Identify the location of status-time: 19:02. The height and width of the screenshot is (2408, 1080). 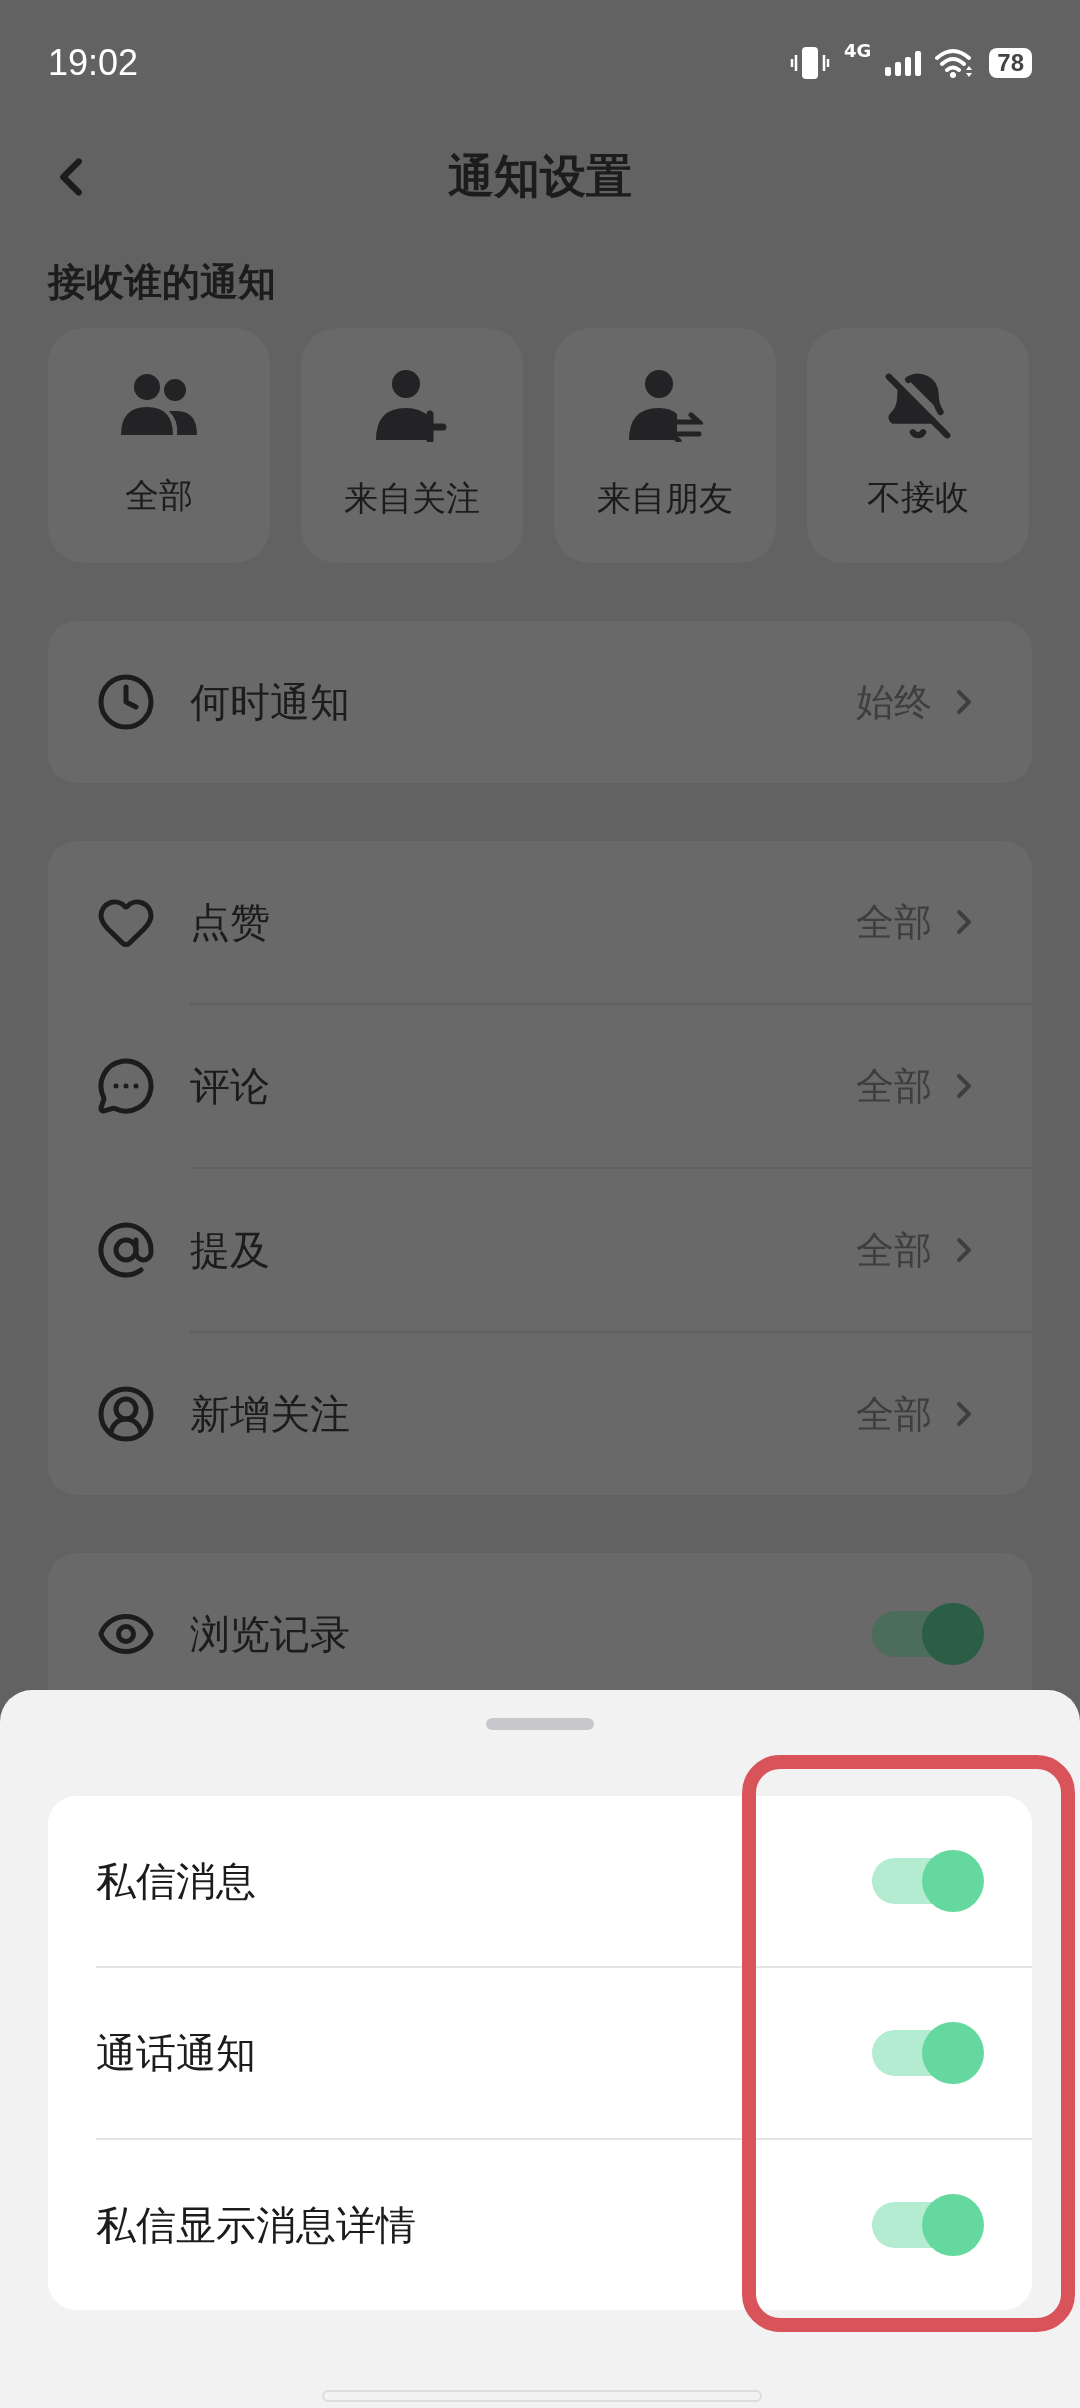
(93, 62).